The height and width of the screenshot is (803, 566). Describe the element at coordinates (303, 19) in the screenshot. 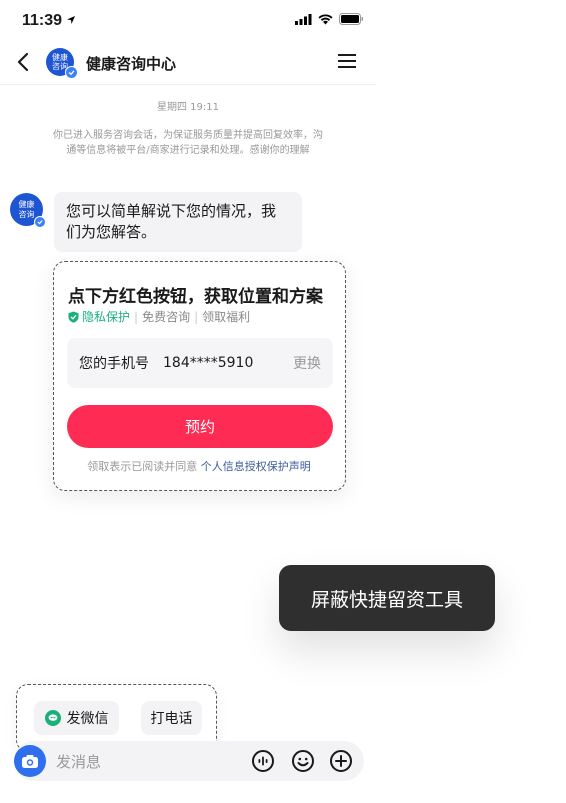

I see `signal-icon` at that location.